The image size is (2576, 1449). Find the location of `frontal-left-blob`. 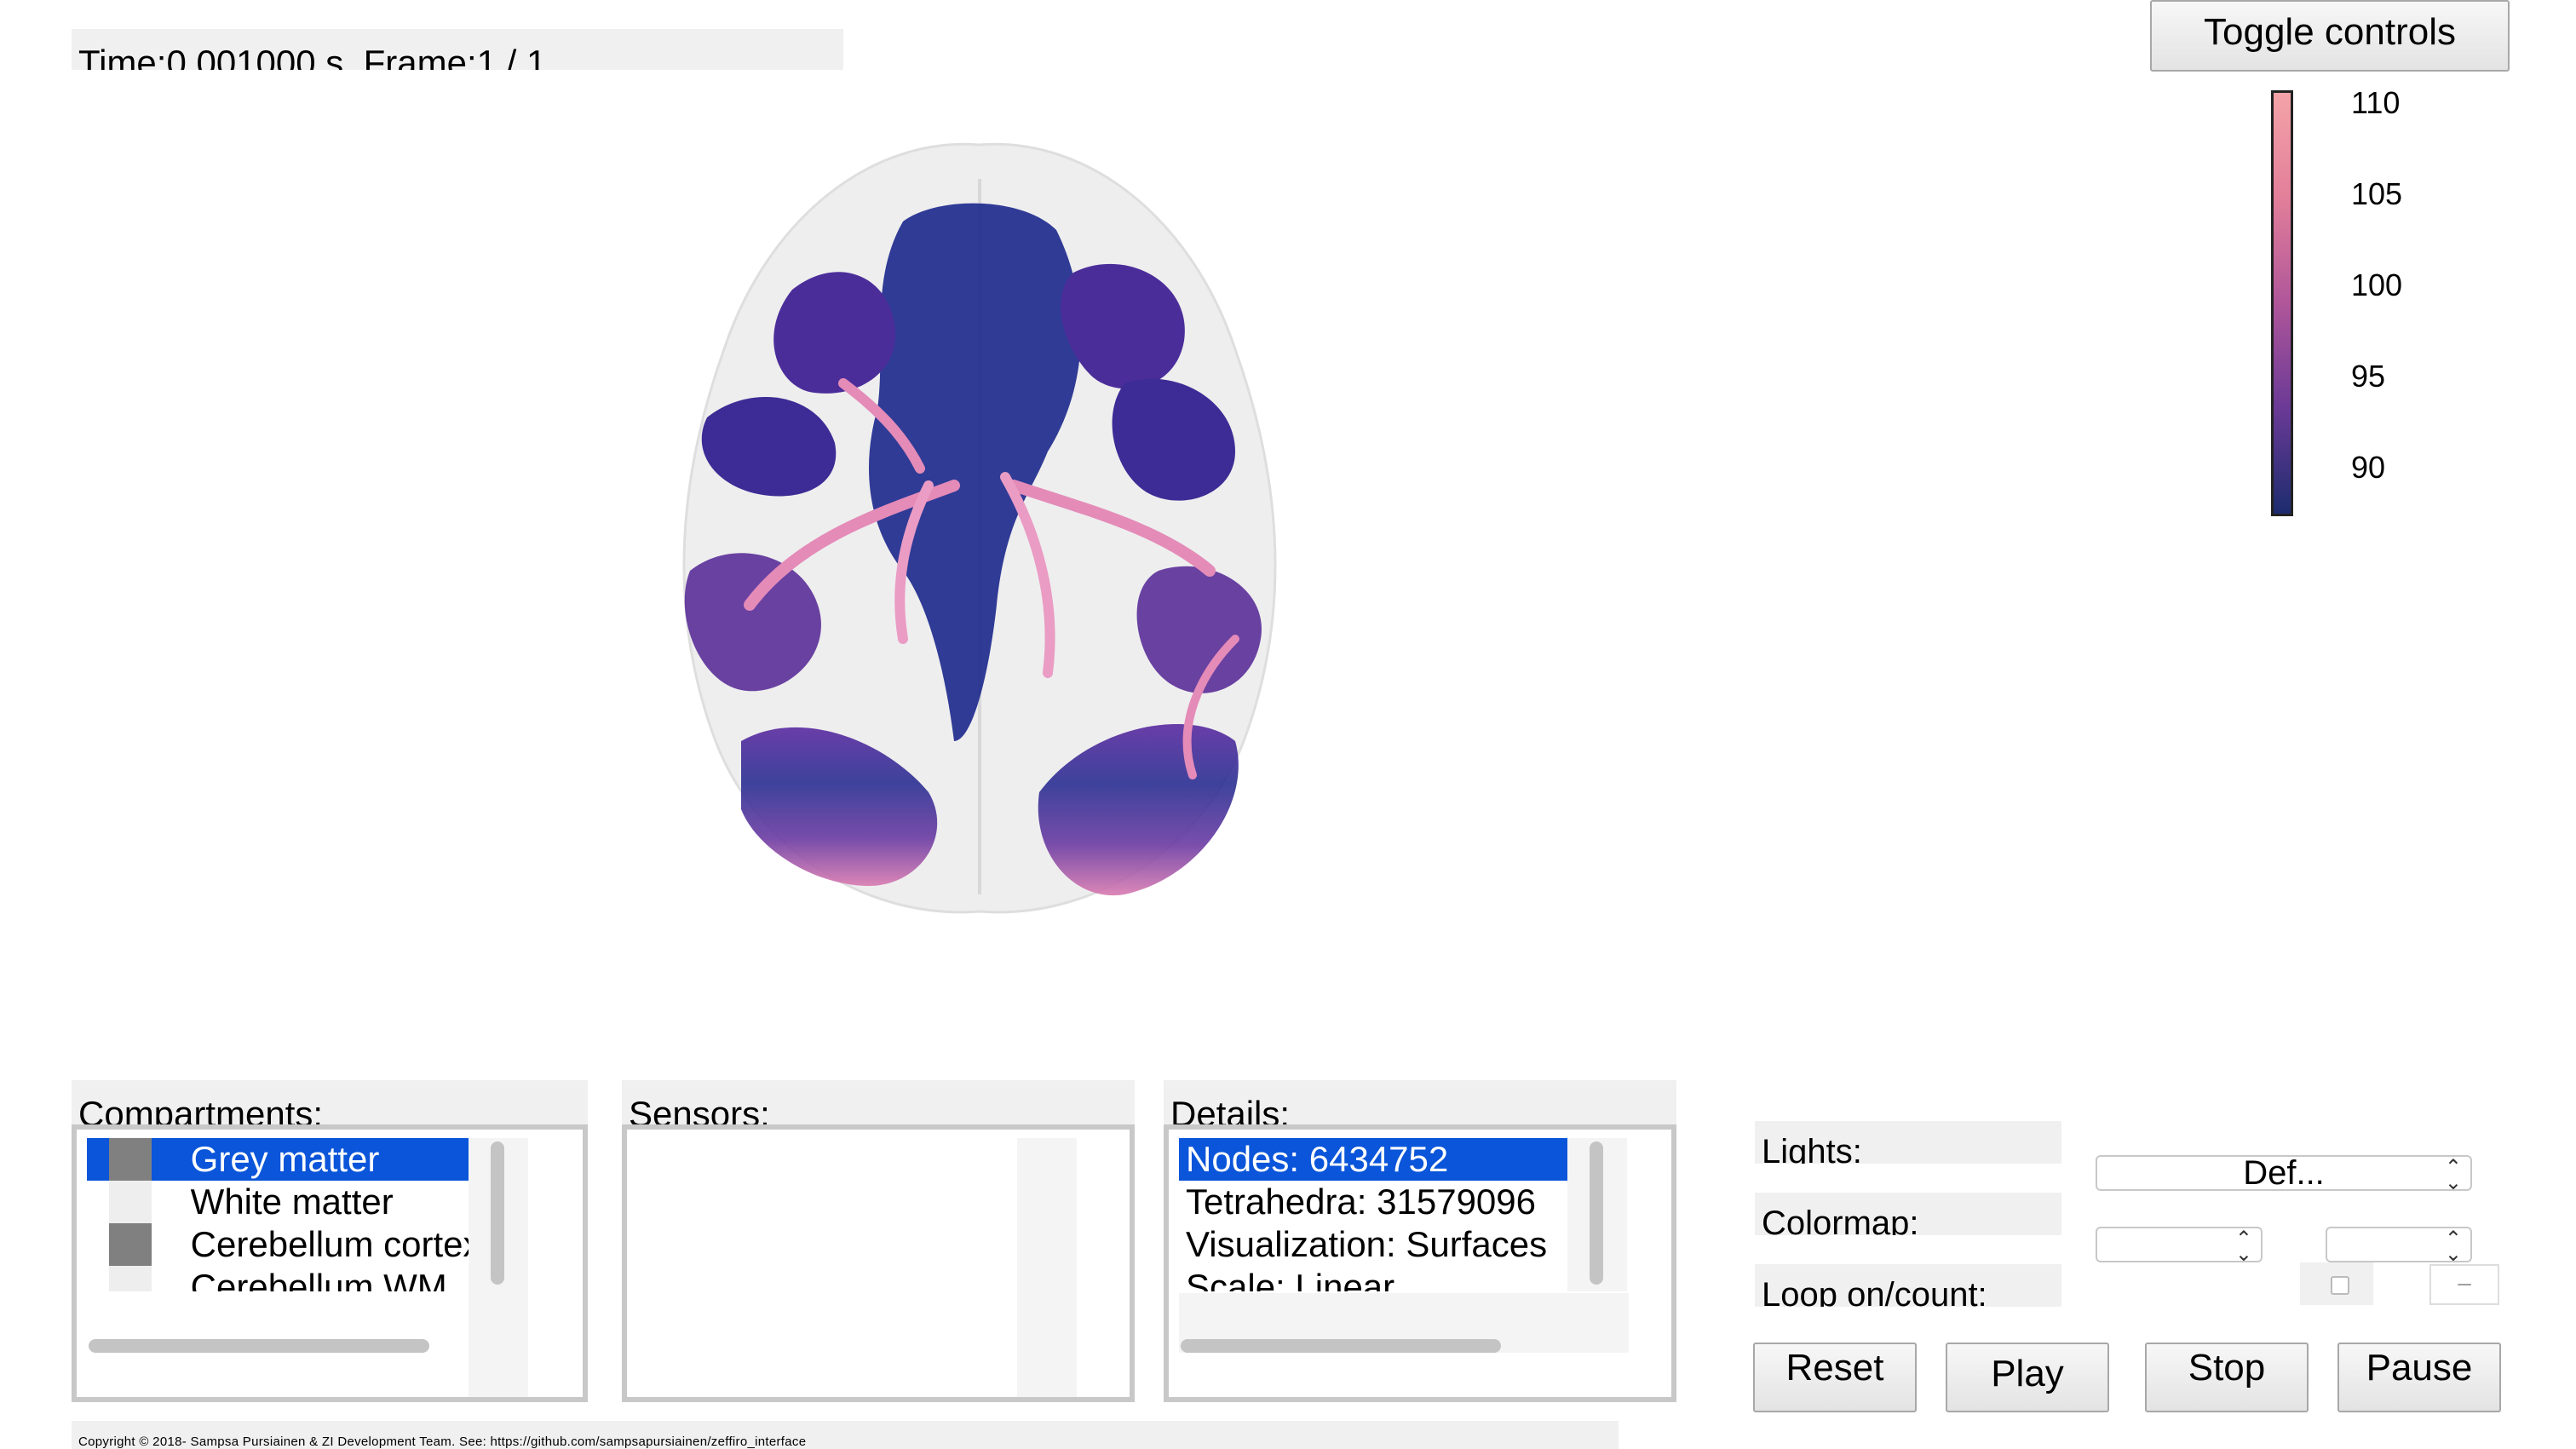

frontal-left-blob is located at coordinates (834, 333).